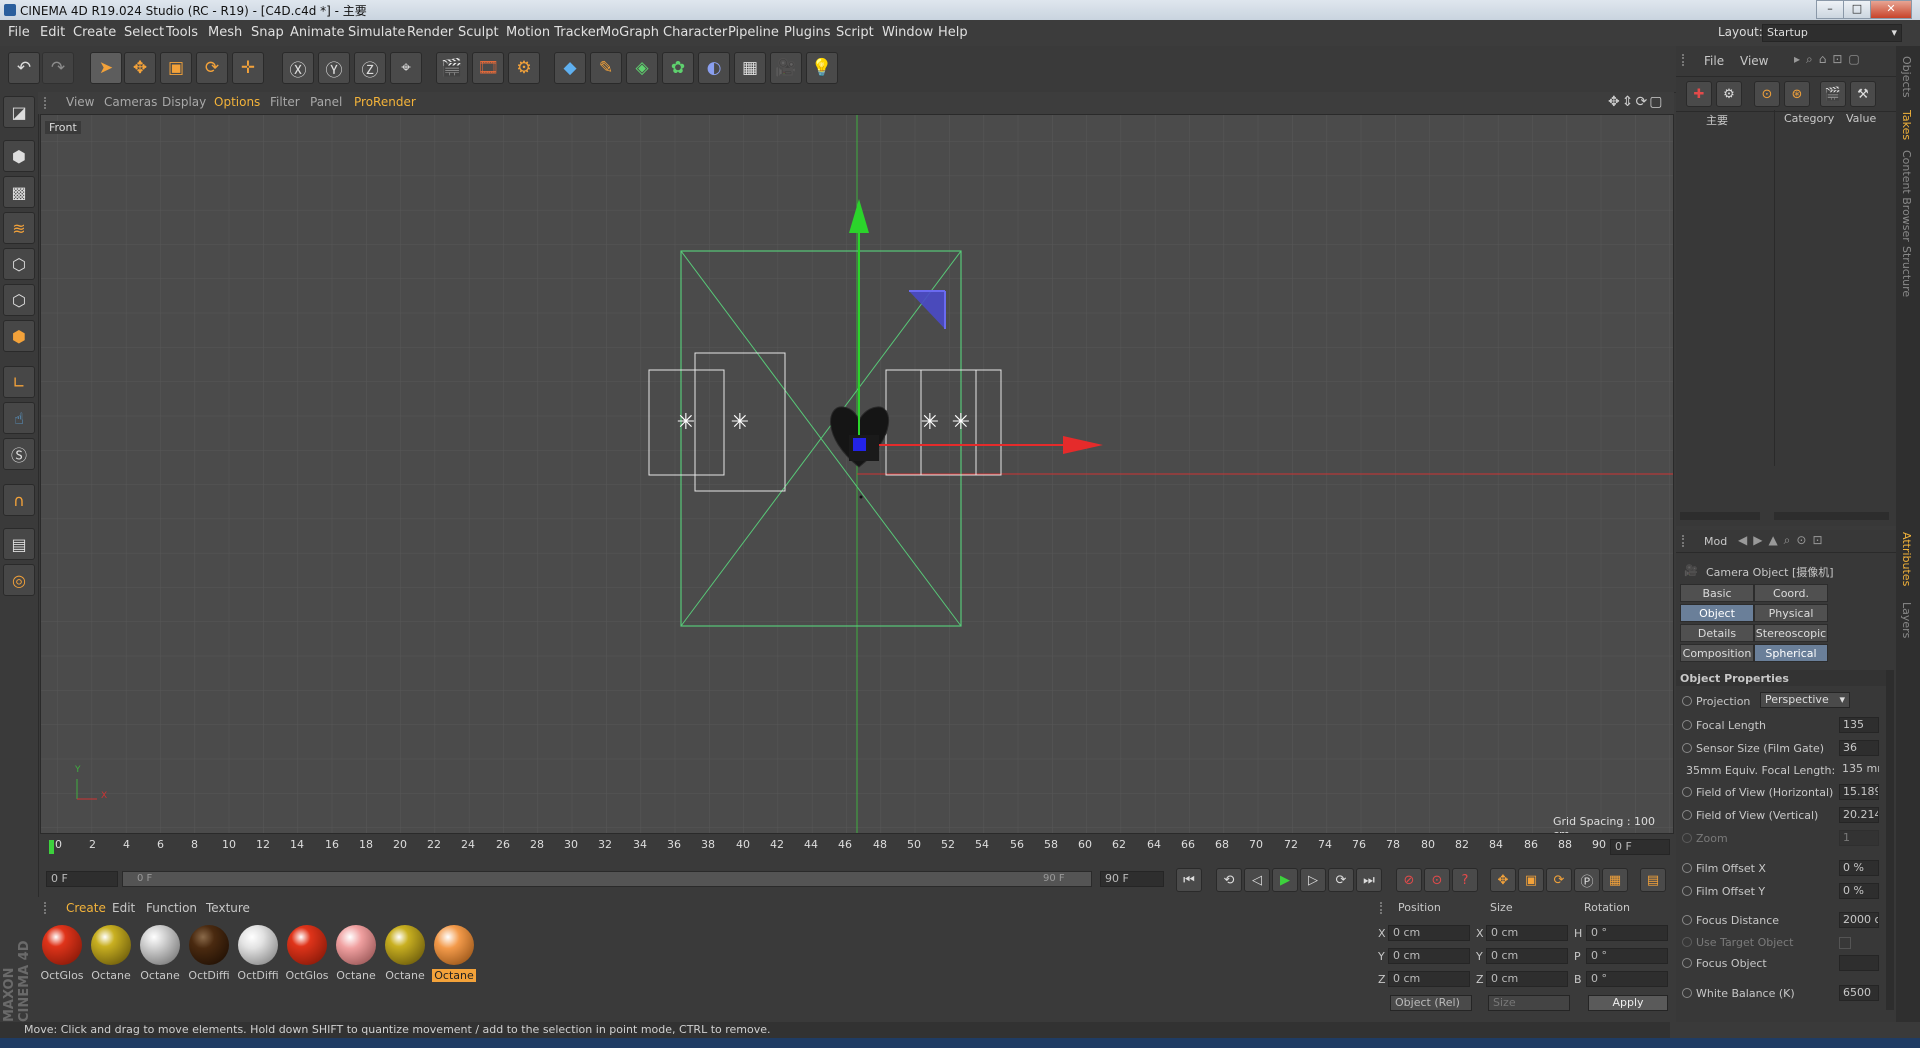 The height and width of the screenshot is (1048, 1920). What do you see at coordinates (19, 112) in the screenshot?
I see `make-editable-icon: ◪` at bounding box center [19, 112].